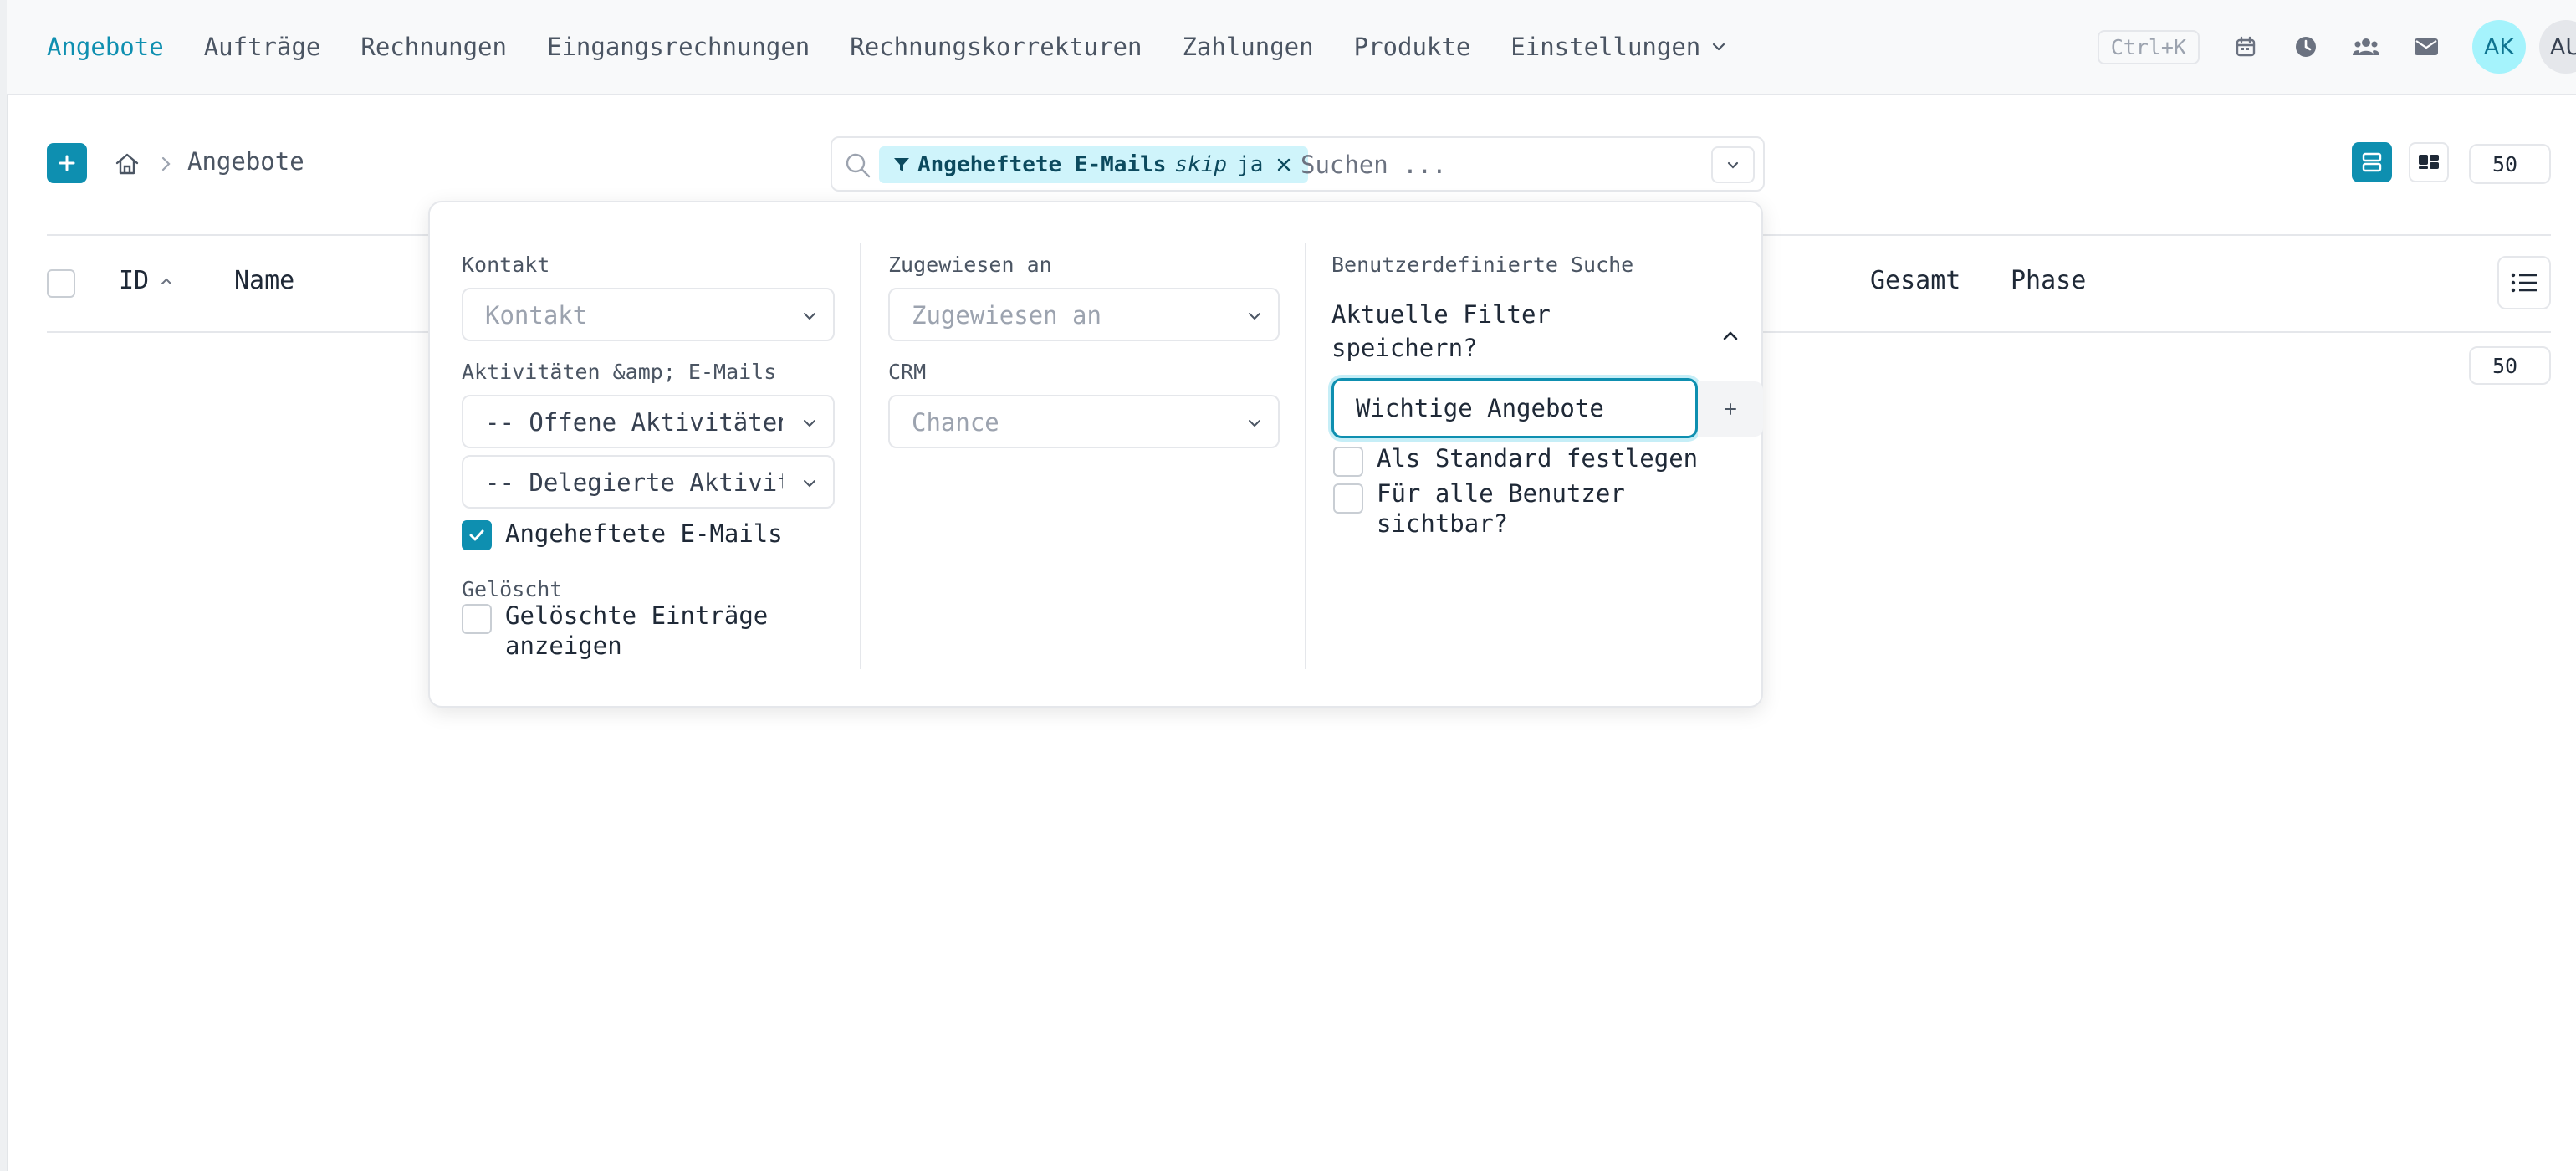  Describe the element at coordinates (644, 533) in the screenshot. I see `pinned-emails-label: Angeheftete E-Mails` at that location.